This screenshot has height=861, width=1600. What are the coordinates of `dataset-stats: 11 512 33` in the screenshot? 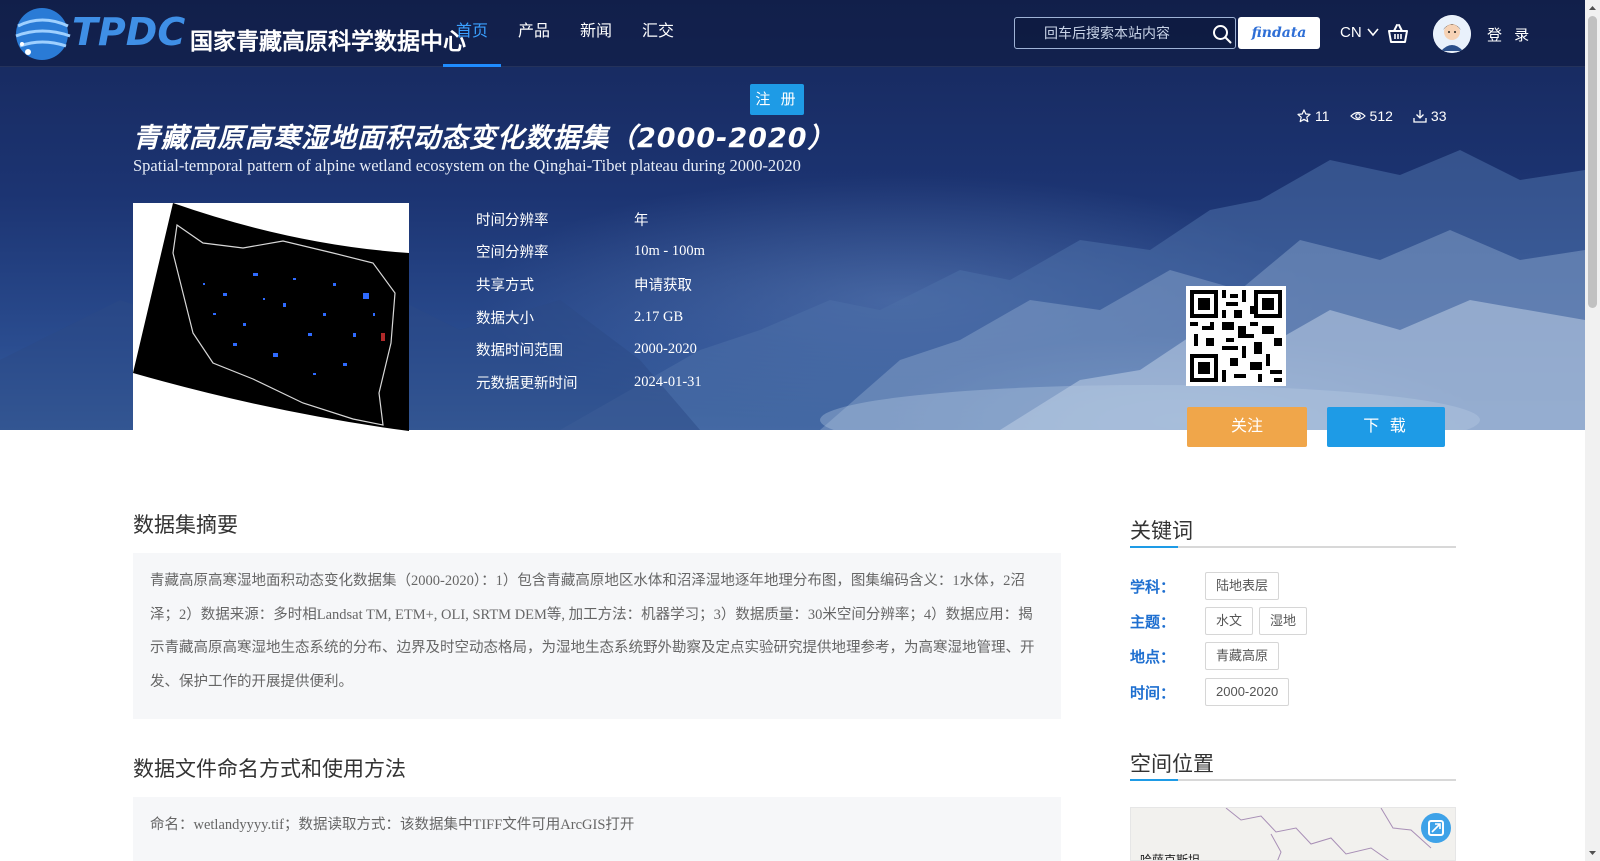 It's located at (1381, 116).